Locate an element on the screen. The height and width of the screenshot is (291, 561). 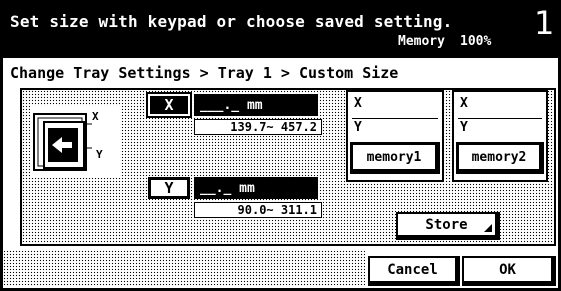
y-size-label: Y is located at coordinates (169, 188).